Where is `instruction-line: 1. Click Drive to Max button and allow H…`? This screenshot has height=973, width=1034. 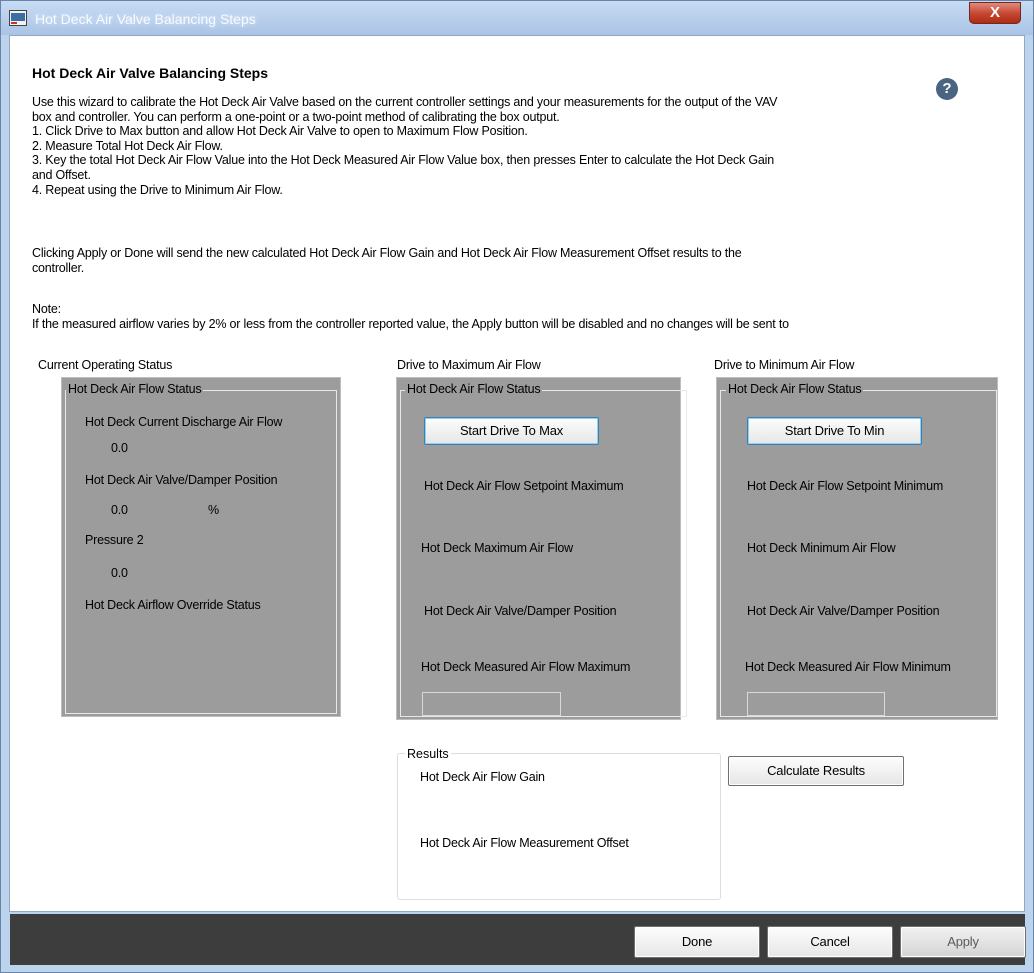
instruction-line: 1. Click Drive to Max button and allow H… is located at coordinates (280, 131).